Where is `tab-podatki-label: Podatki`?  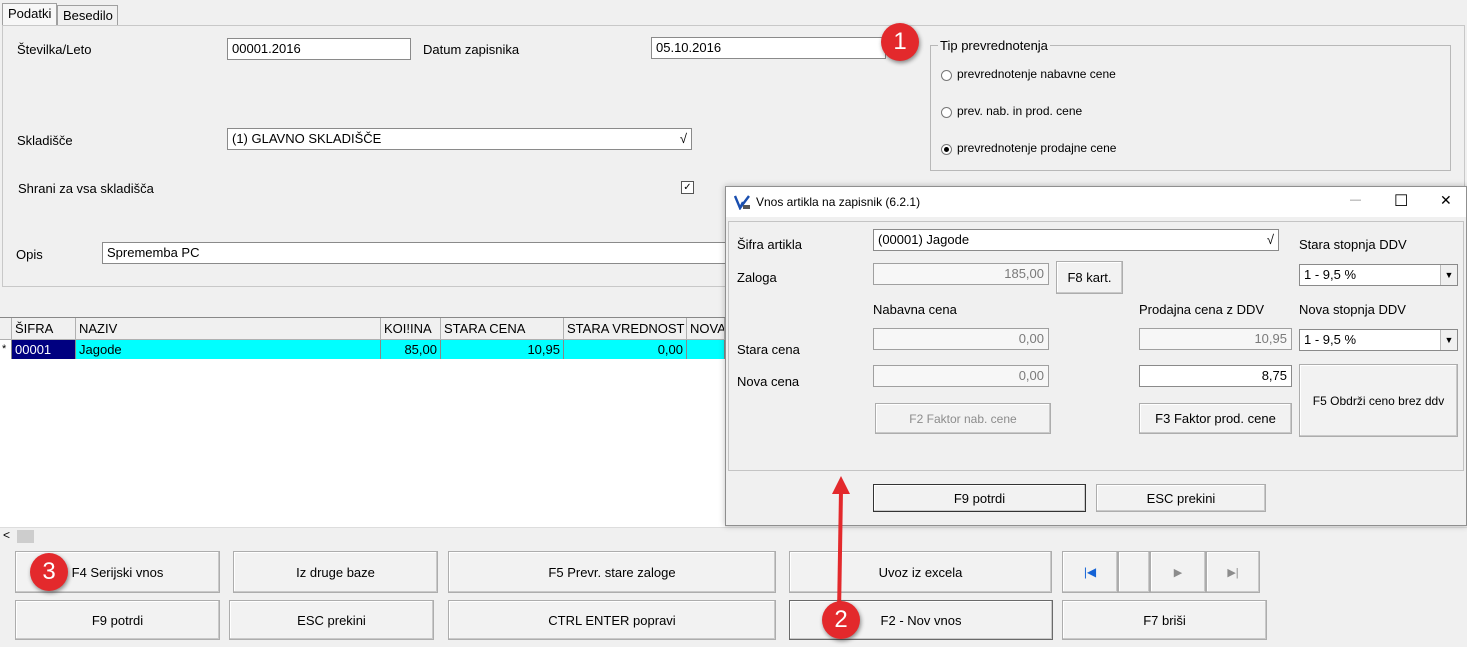 tab-podatki-label: Podatki is located at coordinates (30, 13).